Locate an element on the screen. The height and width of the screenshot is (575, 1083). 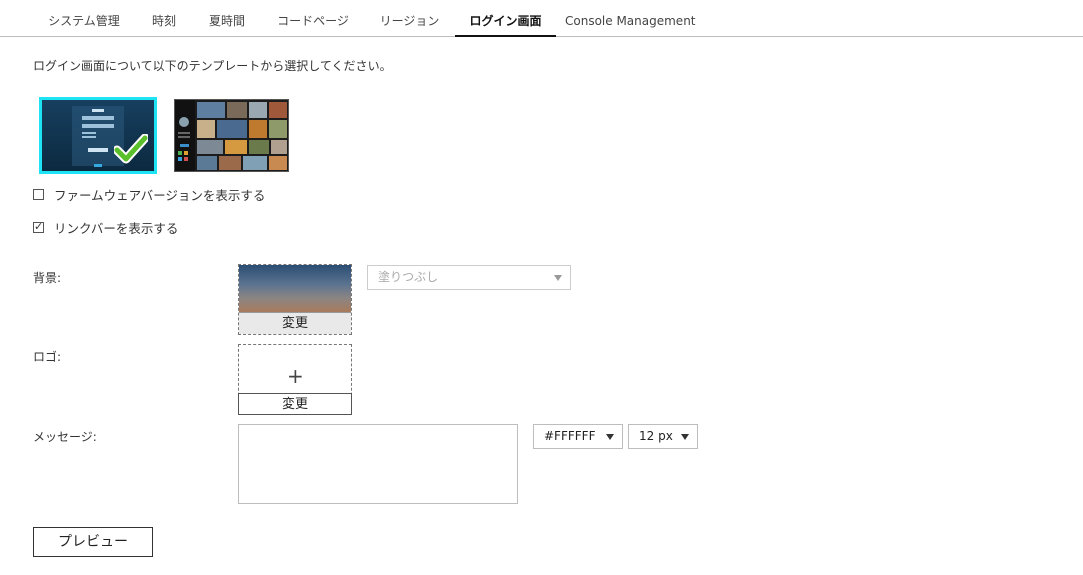
message-color-value: #FFFFFF is located at coordinates (570, 436).